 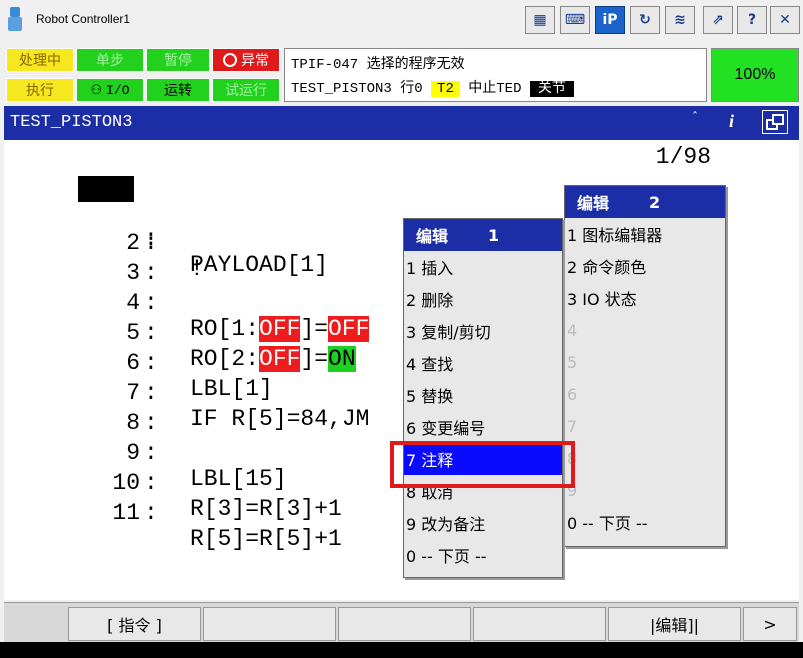 What do you see at coordinates (645, 20) in the screenshot?
I see `reset-icon: ↻` at bounding box center [645, 20].